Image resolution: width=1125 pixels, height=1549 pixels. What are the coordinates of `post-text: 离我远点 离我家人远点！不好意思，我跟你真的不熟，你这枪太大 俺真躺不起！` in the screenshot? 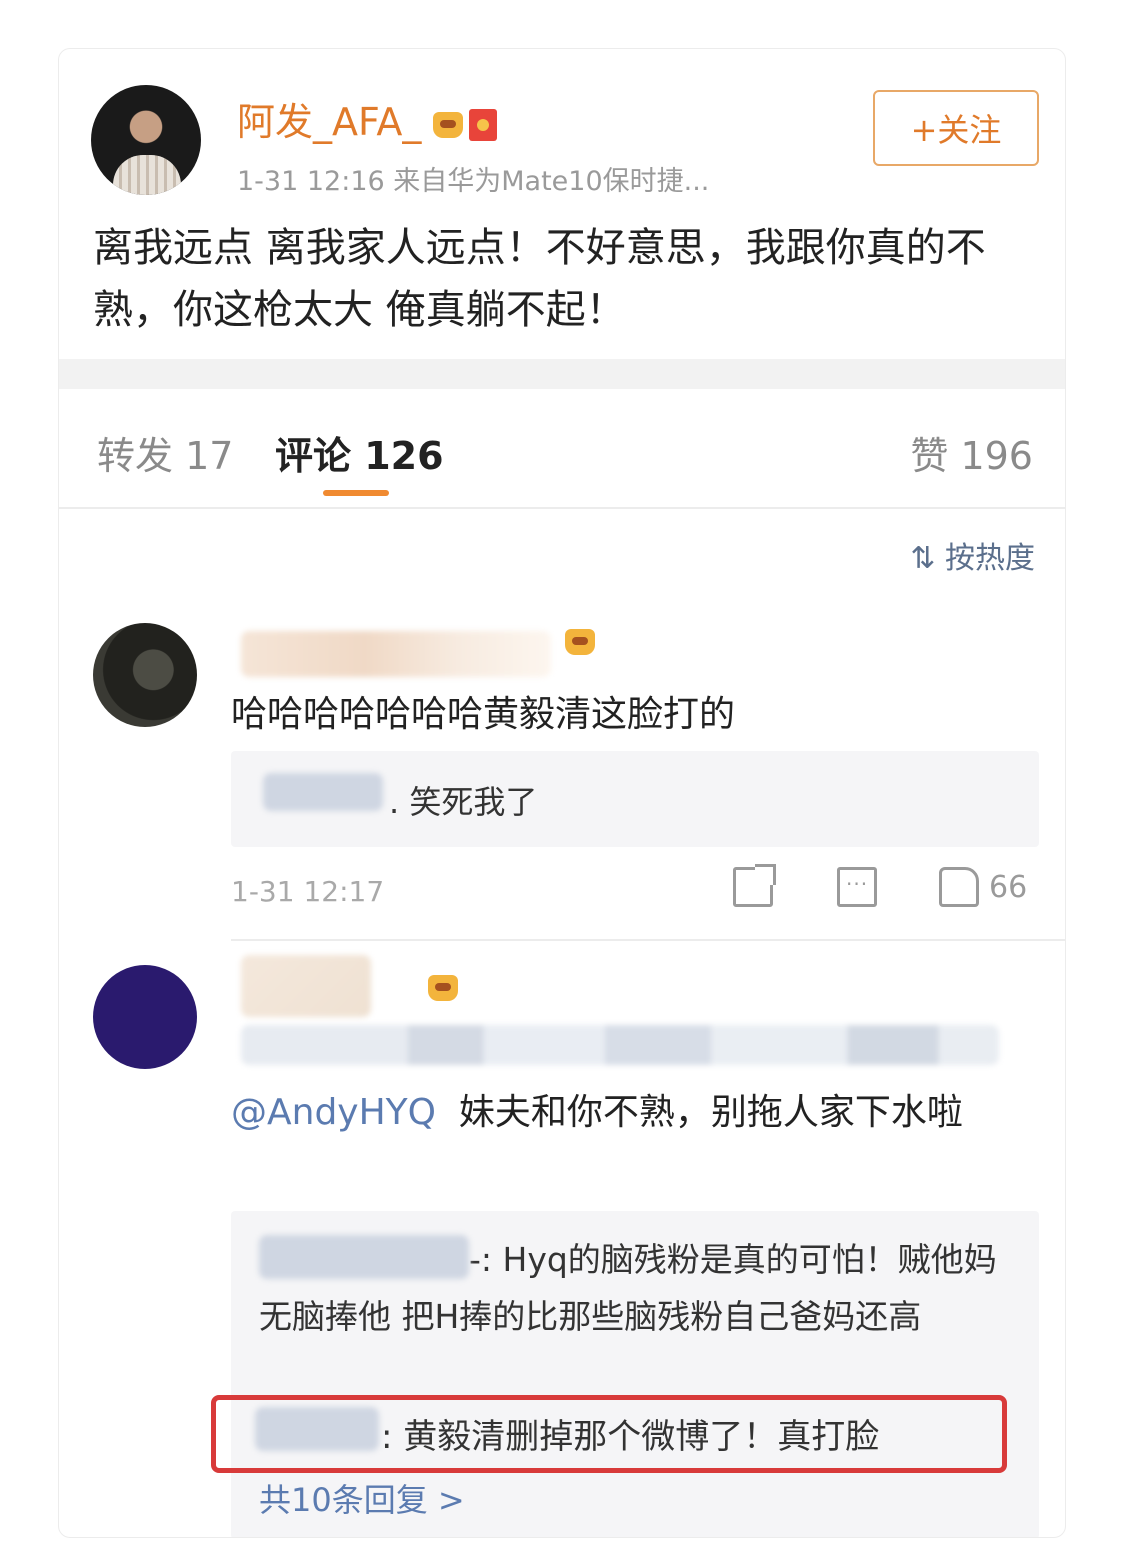 It's located at (539, 279).